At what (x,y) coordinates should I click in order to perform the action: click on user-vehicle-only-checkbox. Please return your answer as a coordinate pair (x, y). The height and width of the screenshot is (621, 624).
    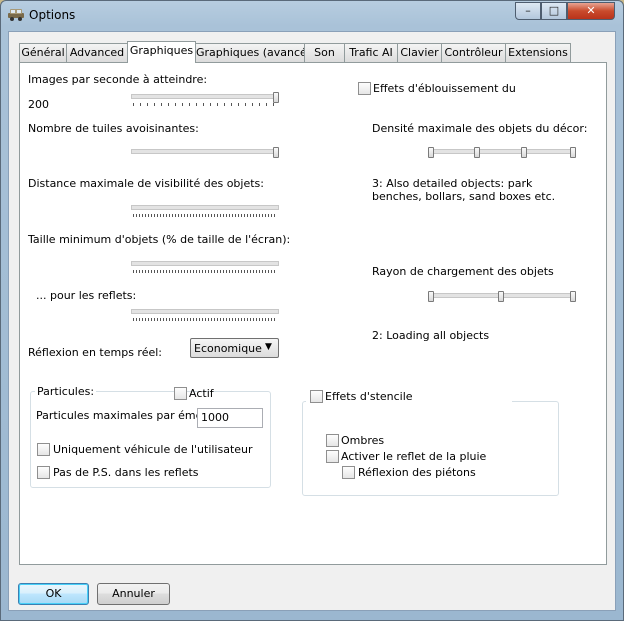
    Looking at the image, I should click on (43, 449).